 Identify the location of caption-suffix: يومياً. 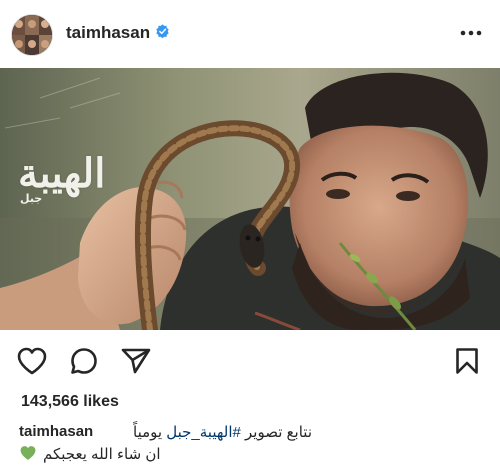
(150, 432).